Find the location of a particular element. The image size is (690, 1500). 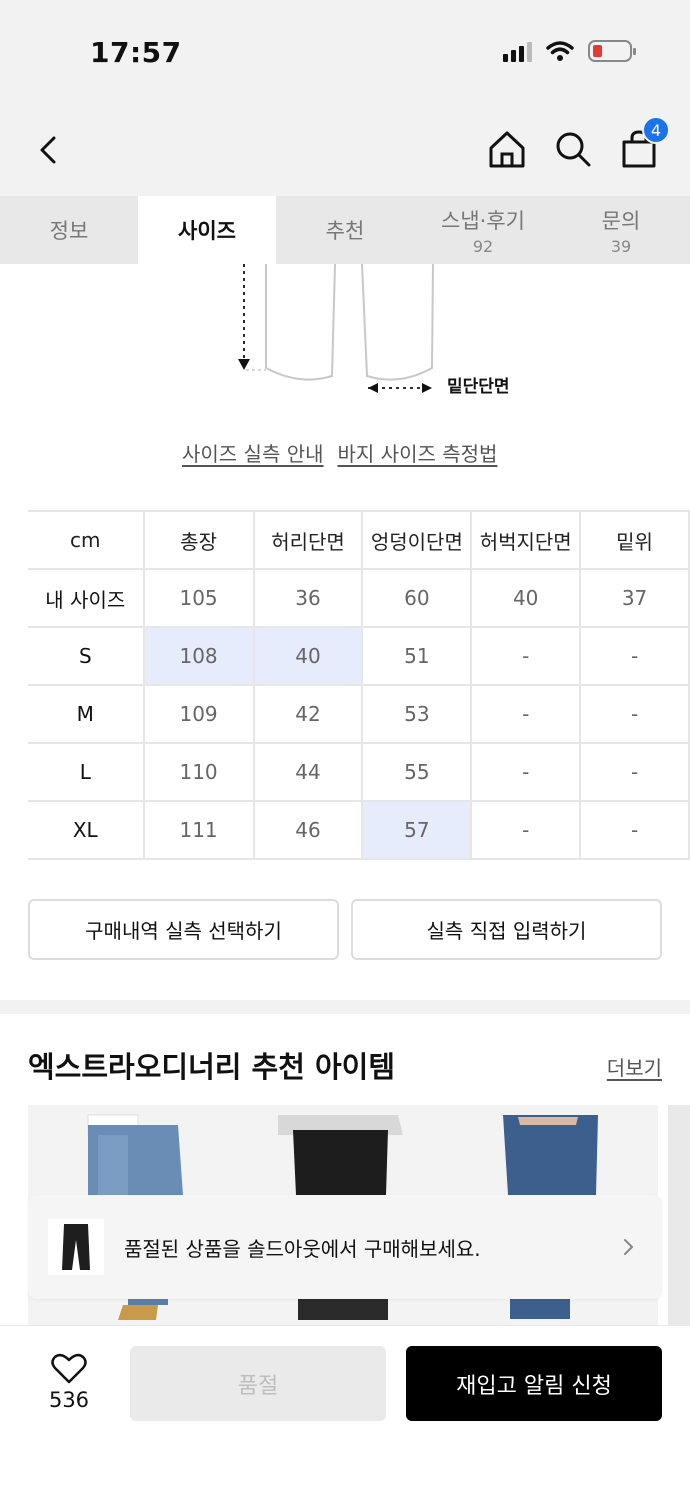

table-cell-highlight: 108 is located at coordinates (198, 656).